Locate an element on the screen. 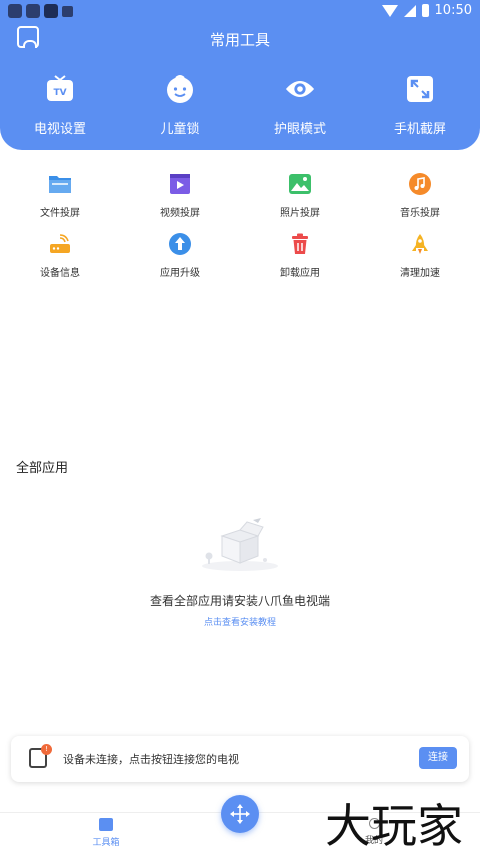 Image resolution: width=480 pixels, height=854 pixels. trash-icon is located at coordinates (300, 244).